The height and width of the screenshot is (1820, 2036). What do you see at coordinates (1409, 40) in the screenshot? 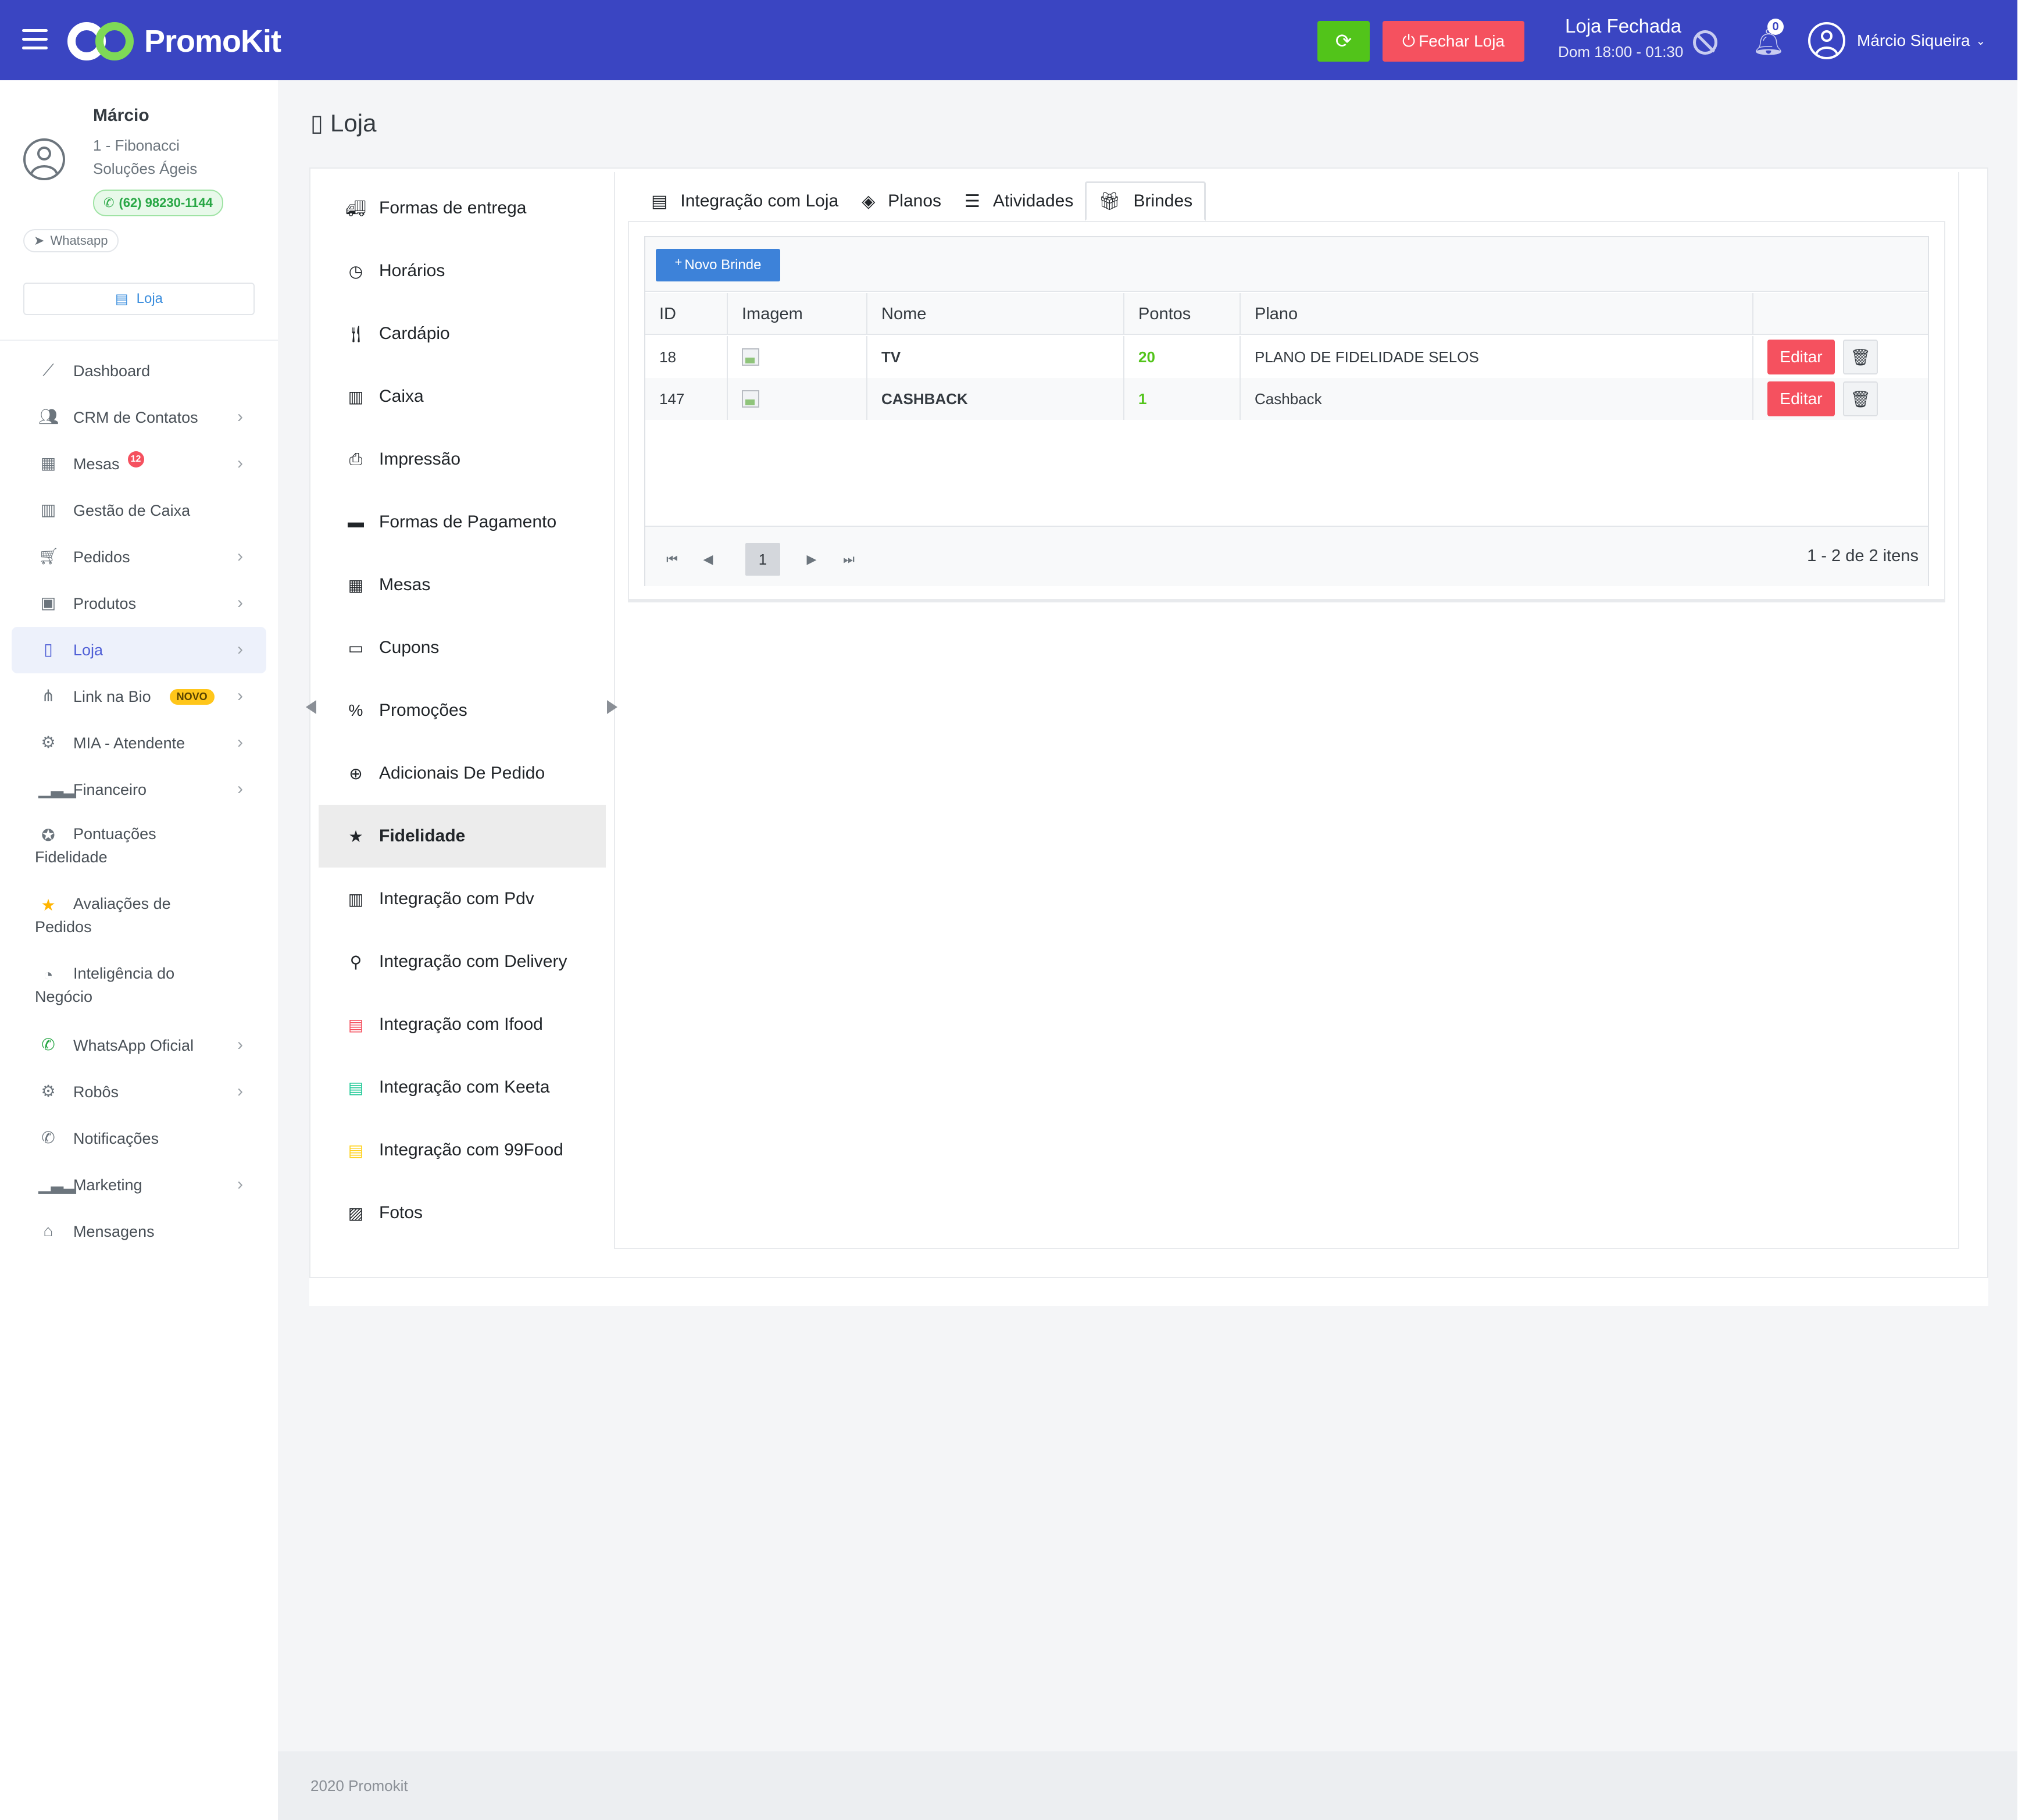
I see `power-icon: ⏻` at bounding box center [1409, 40].